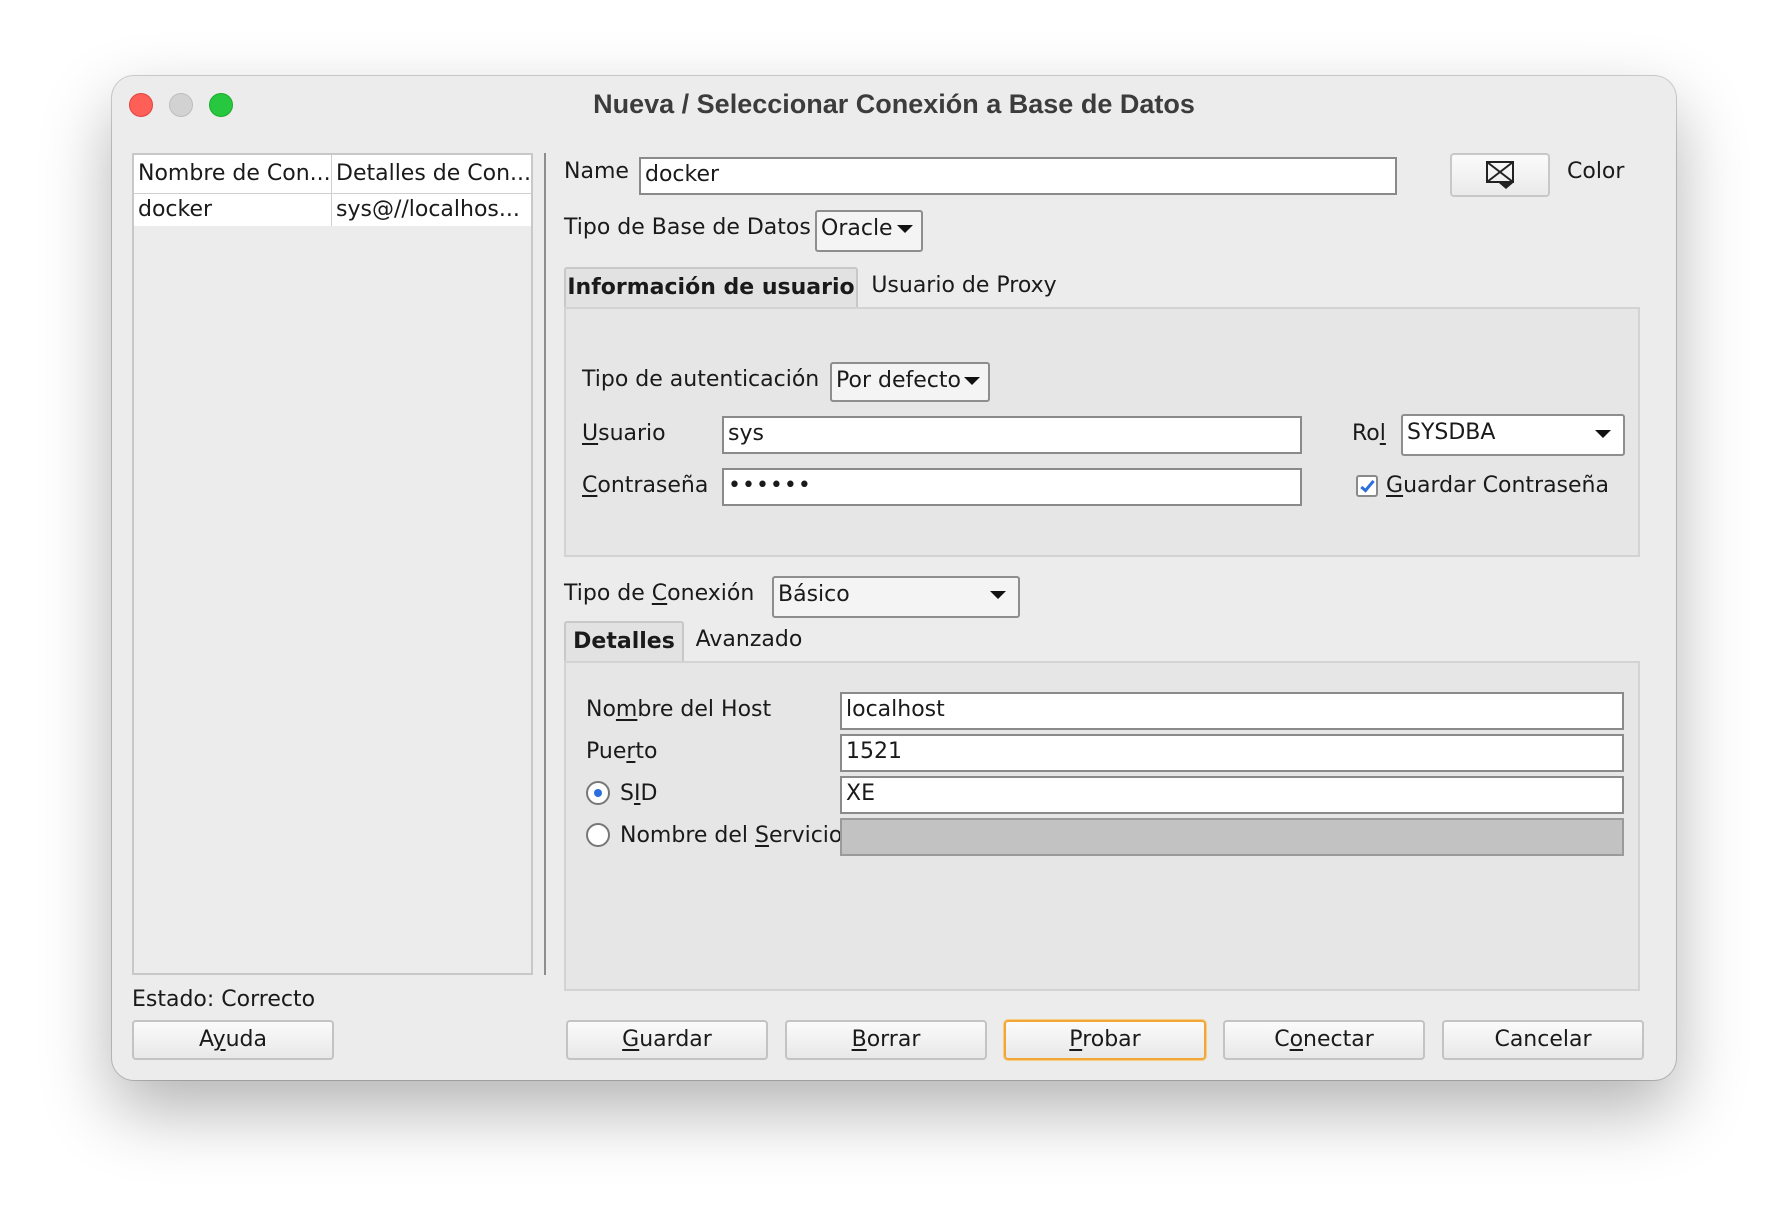 This screenshot has height=1224, width=1784. I want to click on help-button: Ayuda, so click(233, 1040).